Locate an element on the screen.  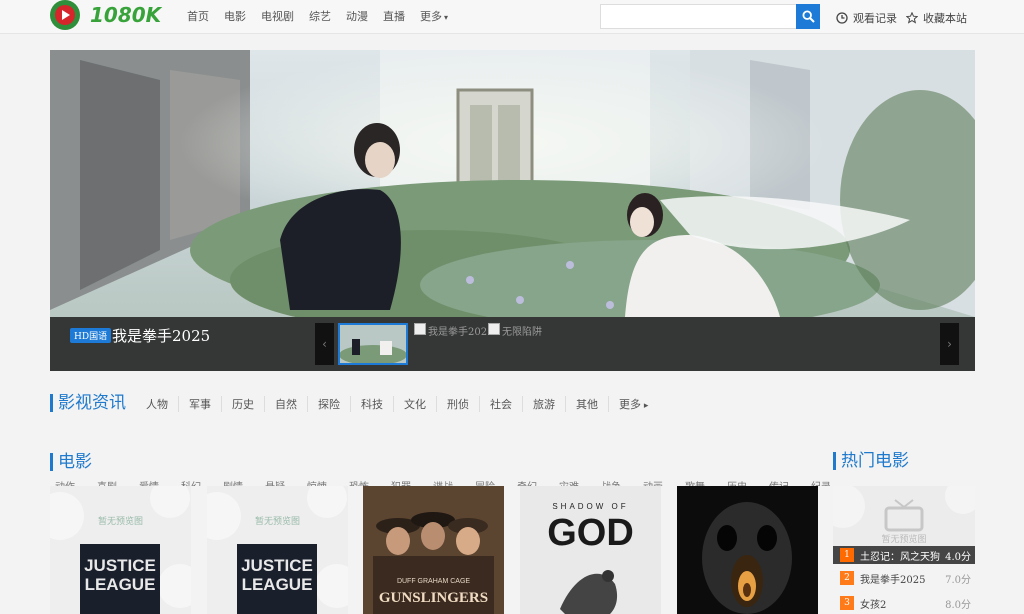
poster-image is located at coordinates (747, 550).